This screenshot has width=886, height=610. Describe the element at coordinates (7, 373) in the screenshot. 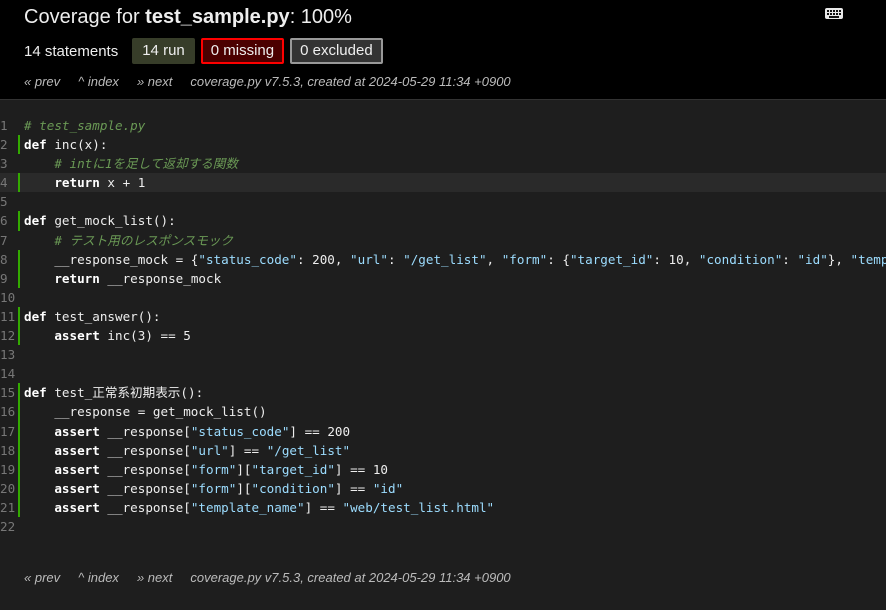

I see `line-number: 14` at that location.